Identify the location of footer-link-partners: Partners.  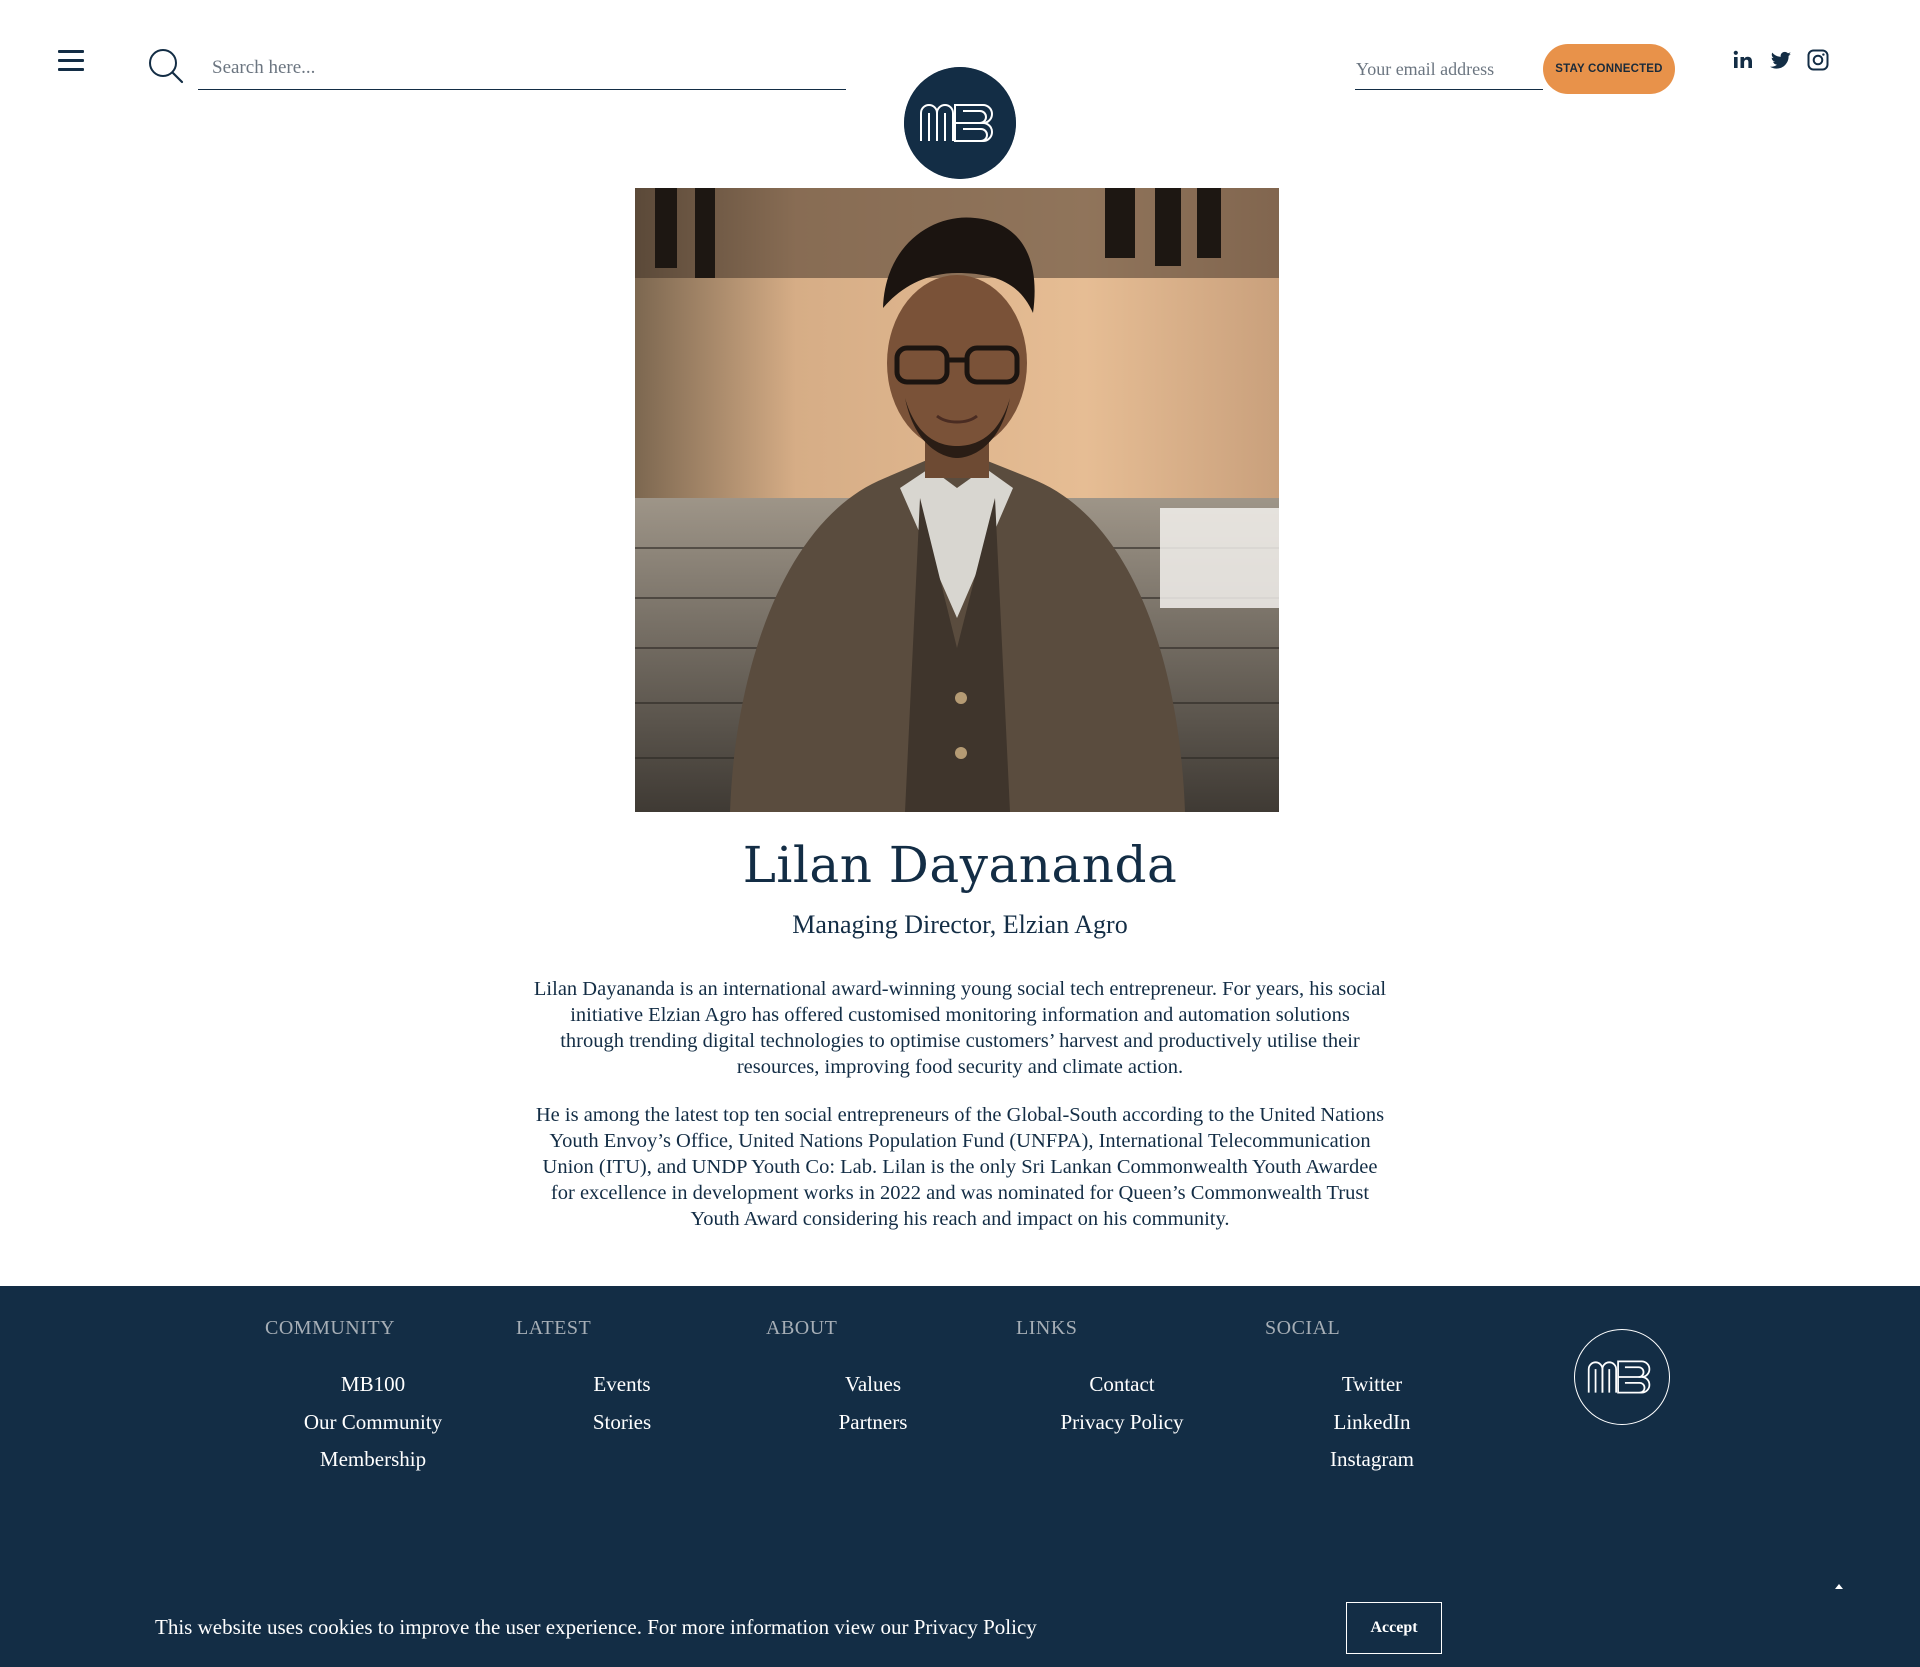
(873, 1422).